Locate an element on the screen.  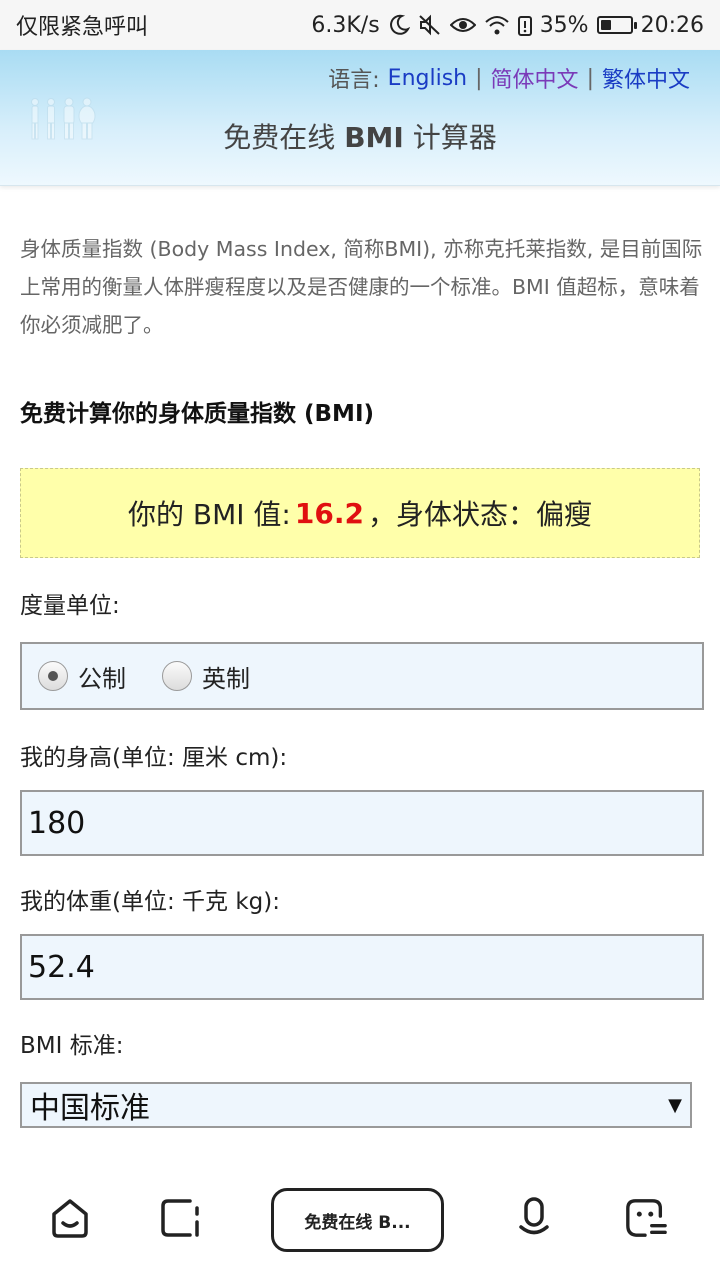
home-icon is located at coordinates (70, 1218).